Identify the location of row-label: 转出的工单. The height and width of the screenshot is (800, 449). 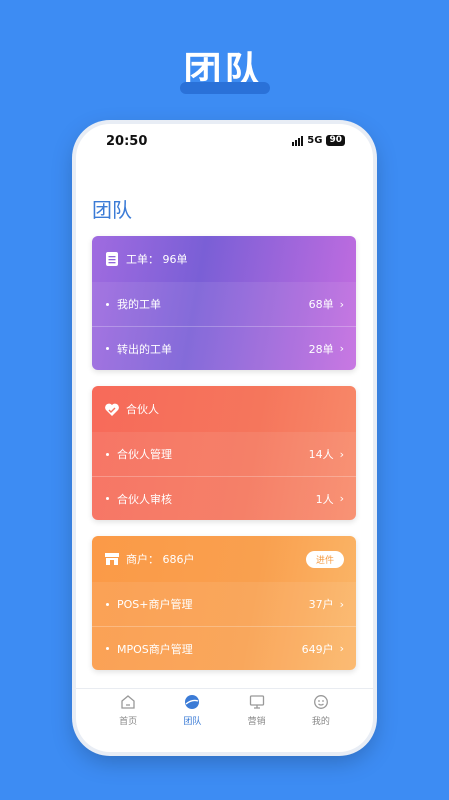
(144, 349).